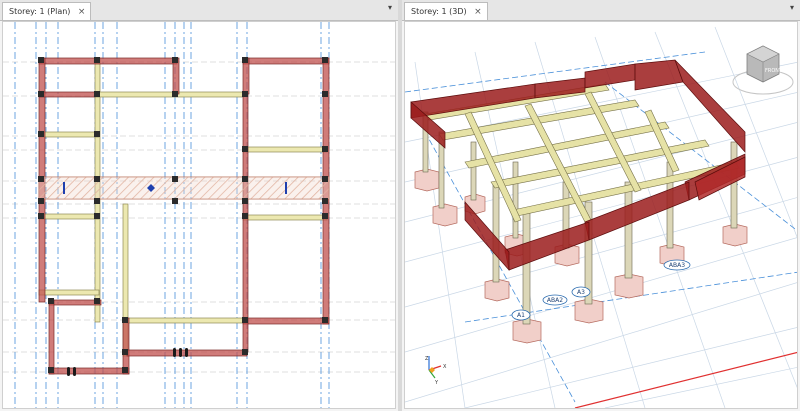  What do you see at coordinates (199, 10) in the screenshot?
I see `plan-tab-bar: Storey: 1 (Plan) × ▾` at bounding box center [199, 10].